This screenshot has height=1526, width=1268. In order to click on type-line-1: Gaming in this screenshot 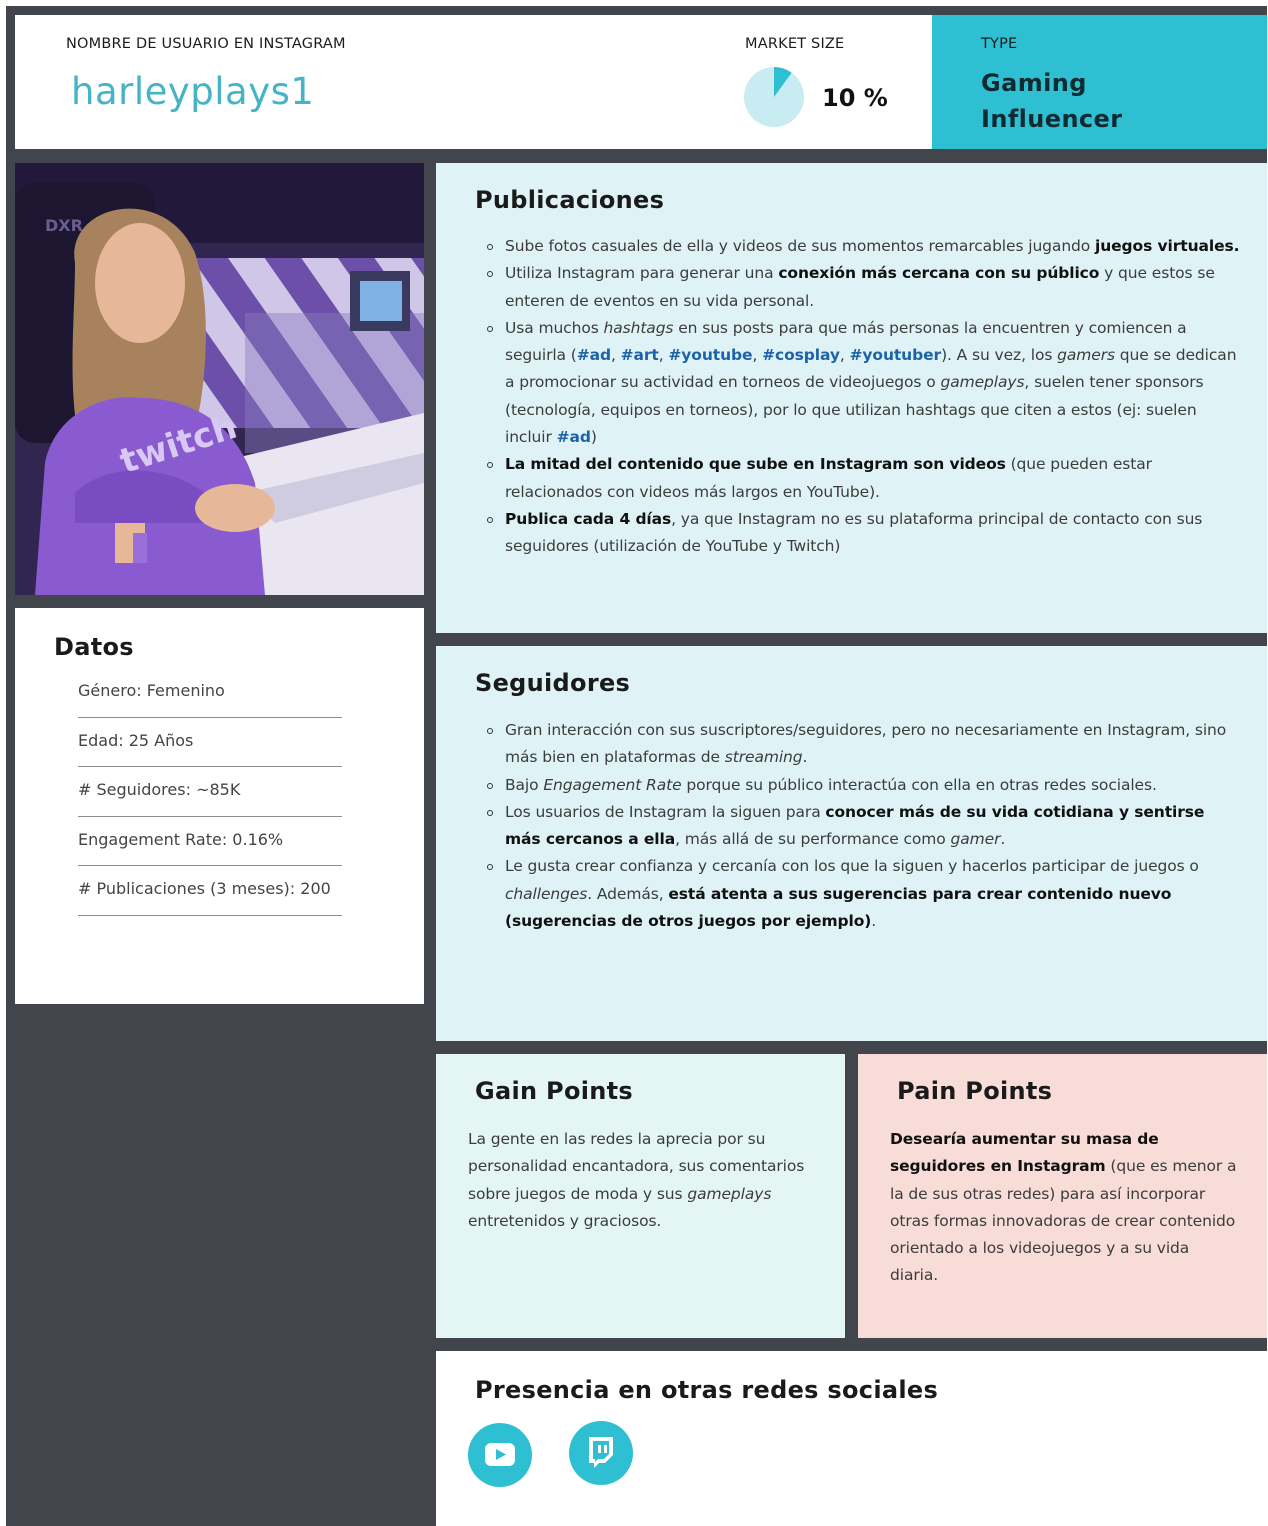, I will do `click(1034, 83)`.